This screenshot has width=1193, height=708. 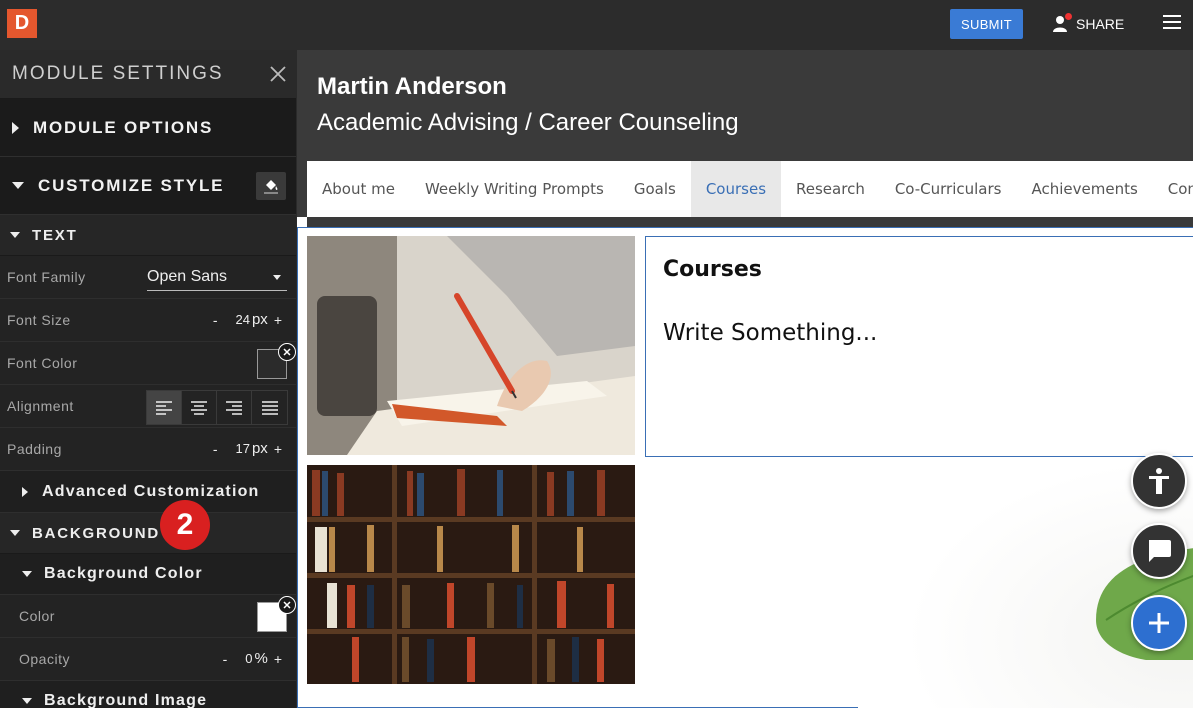 What do you see at coordinates (925, 269) in the screenshot?
I see `text-block-title: Courses` at bounding box center [925, 269].